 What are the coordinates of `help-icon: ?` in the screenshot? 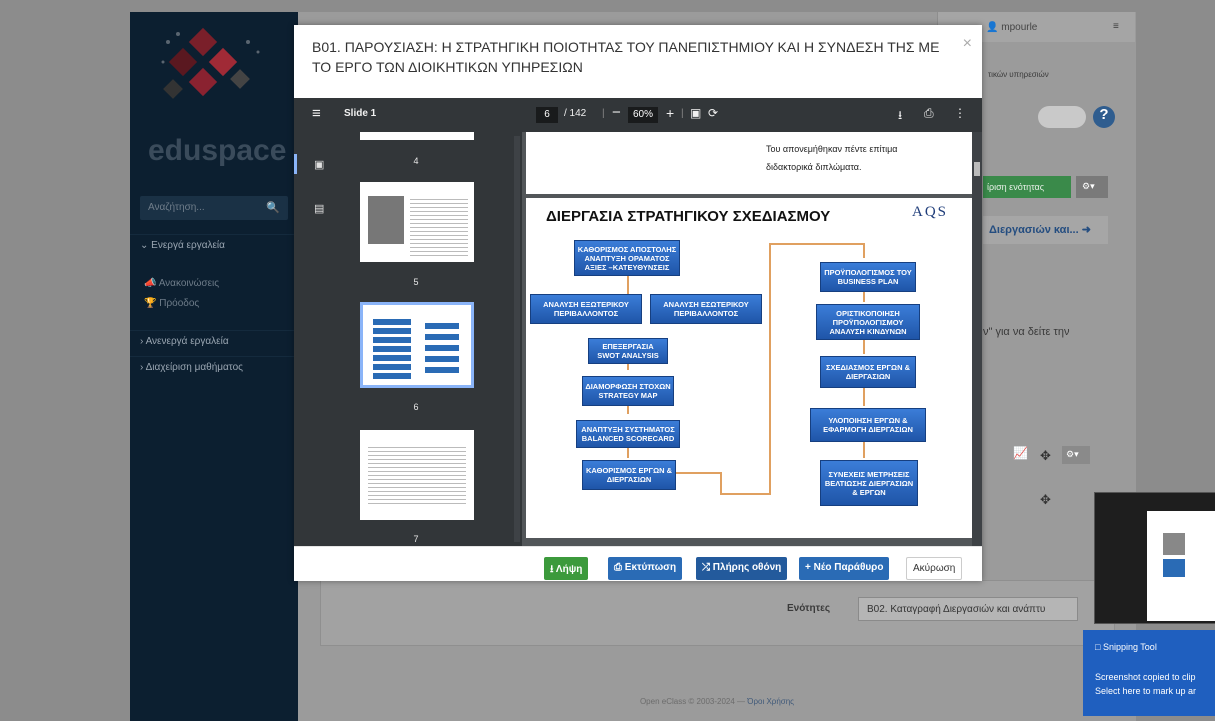 It's located at (1104, 117).